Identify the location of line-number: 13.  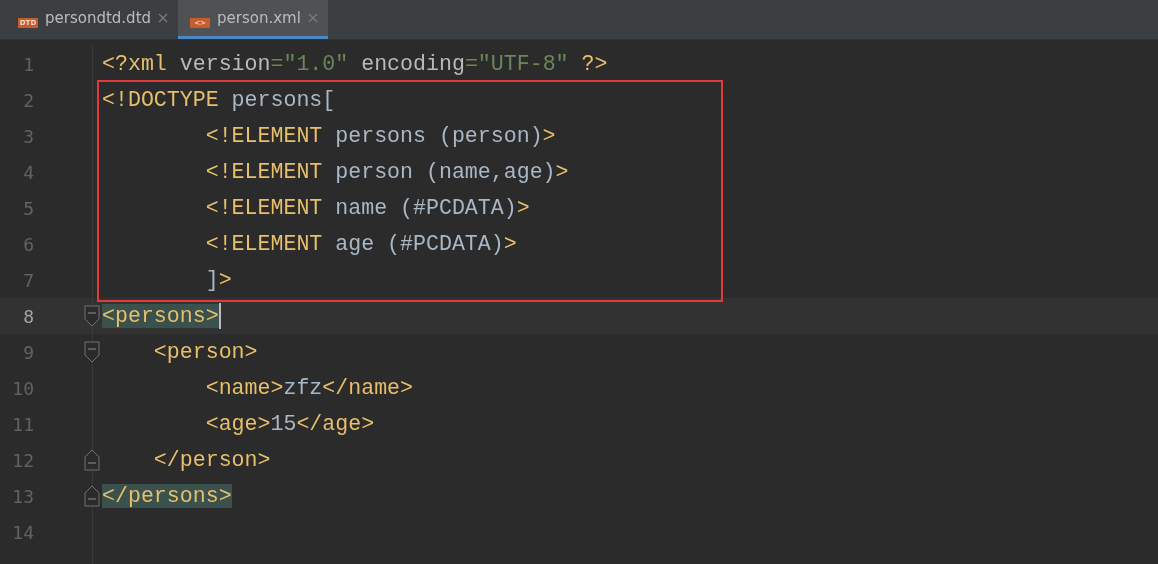
(22, 496).